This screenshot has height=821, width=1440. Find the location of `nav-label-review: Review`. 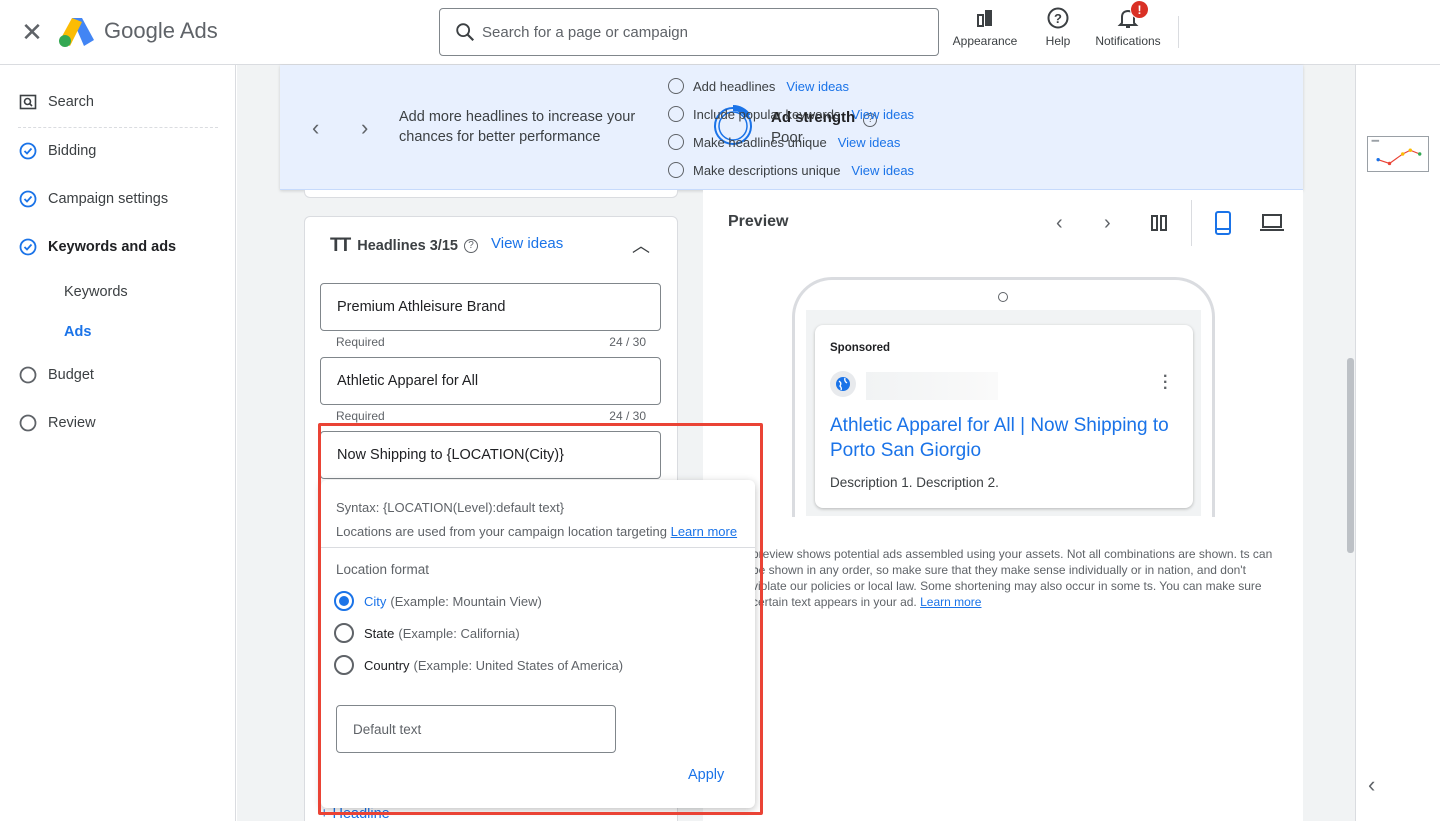

nav-label-review: Review is located at coordinates (72, 423).